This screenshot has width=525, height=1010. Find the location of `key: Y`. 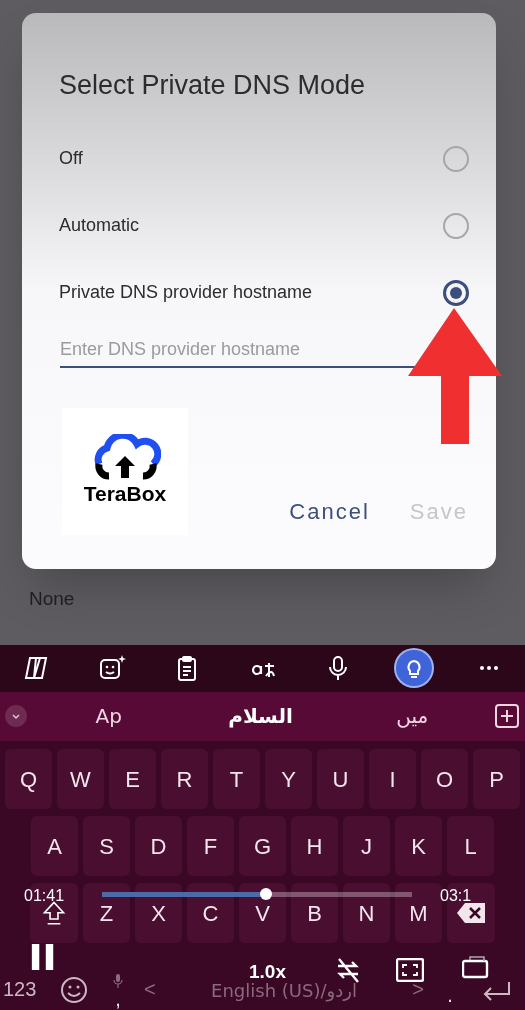

key: Y is located at coordinates (288, 779).